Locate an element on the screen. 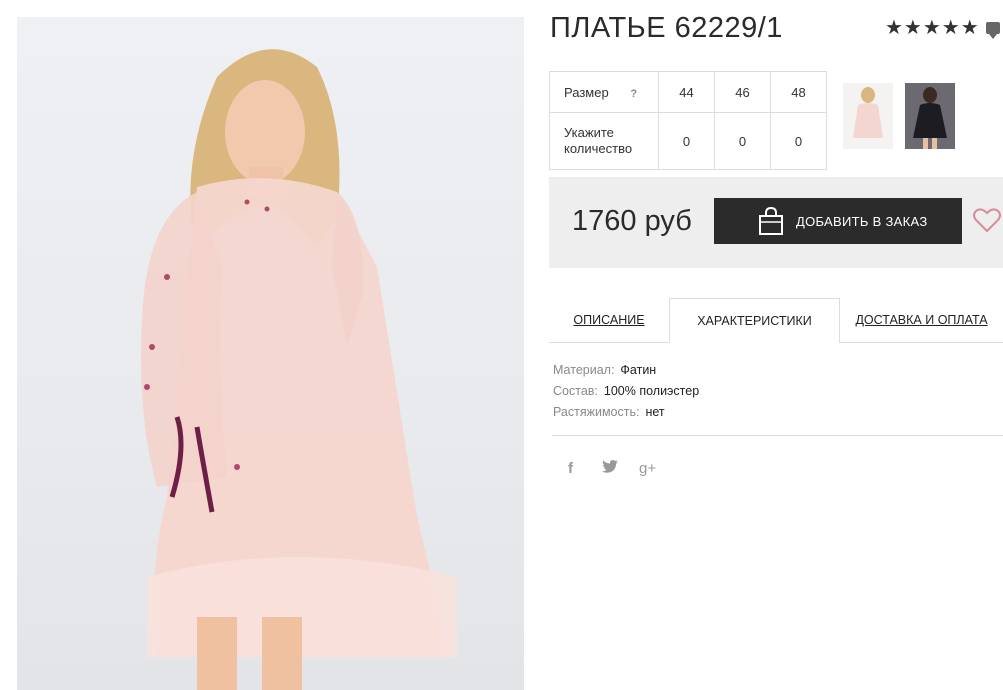 The width and height of the screenshot is (1003, 690). spec-stretch: Растяжимость: нет is located at coordinates (626, 412).